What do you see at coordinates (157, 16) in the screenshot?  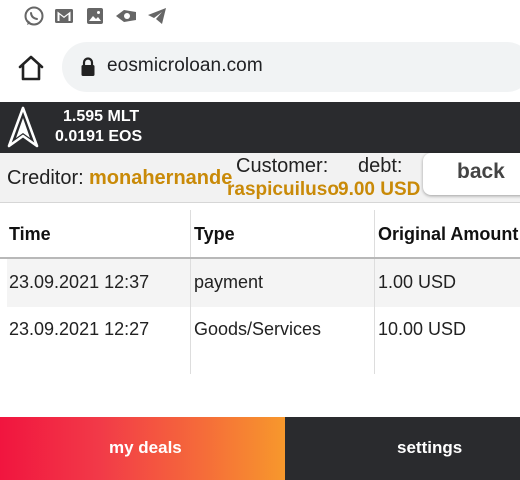 I see `telegram-icon` at bounding box center [157, 16].